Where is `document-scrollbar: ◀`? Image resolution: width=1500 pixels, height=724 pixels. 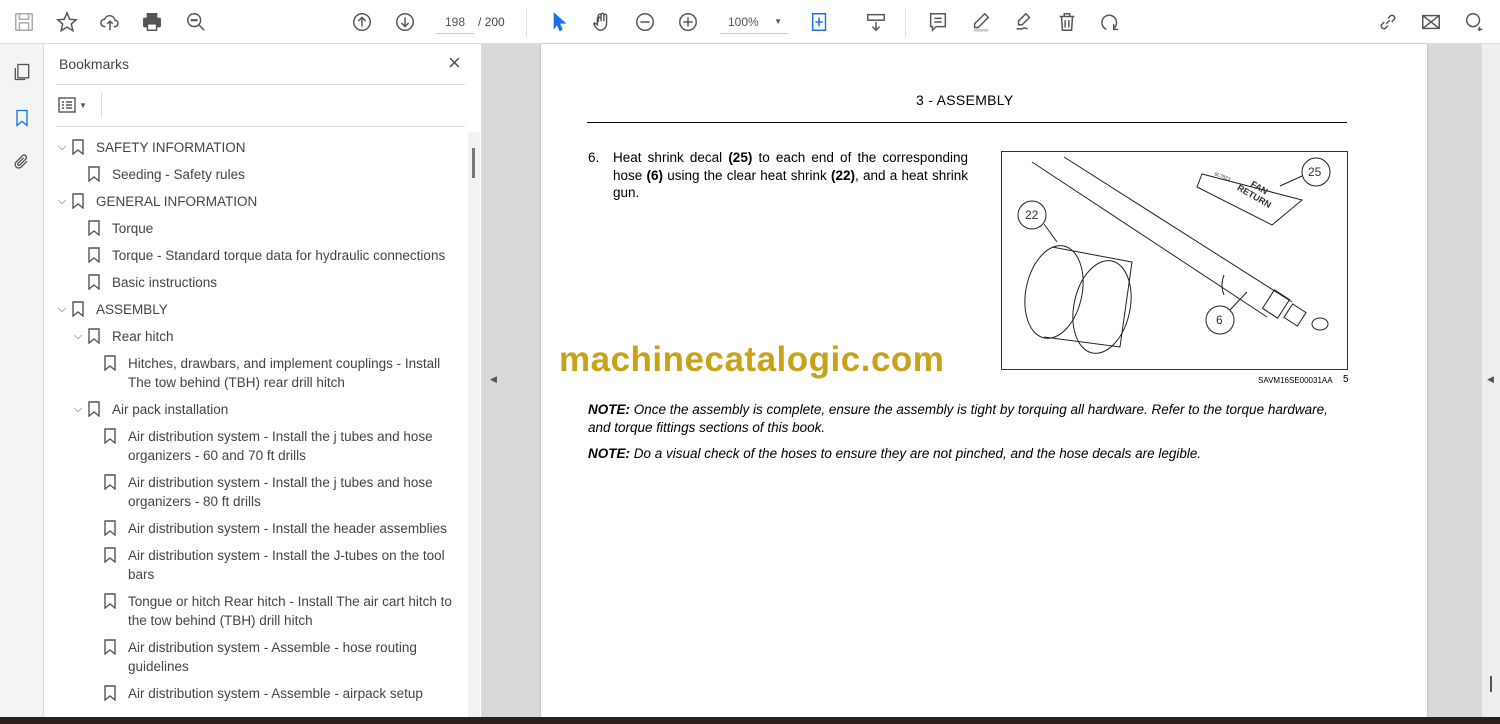 document-scrollbar: ◀ is located at coordinates (1491, 380).